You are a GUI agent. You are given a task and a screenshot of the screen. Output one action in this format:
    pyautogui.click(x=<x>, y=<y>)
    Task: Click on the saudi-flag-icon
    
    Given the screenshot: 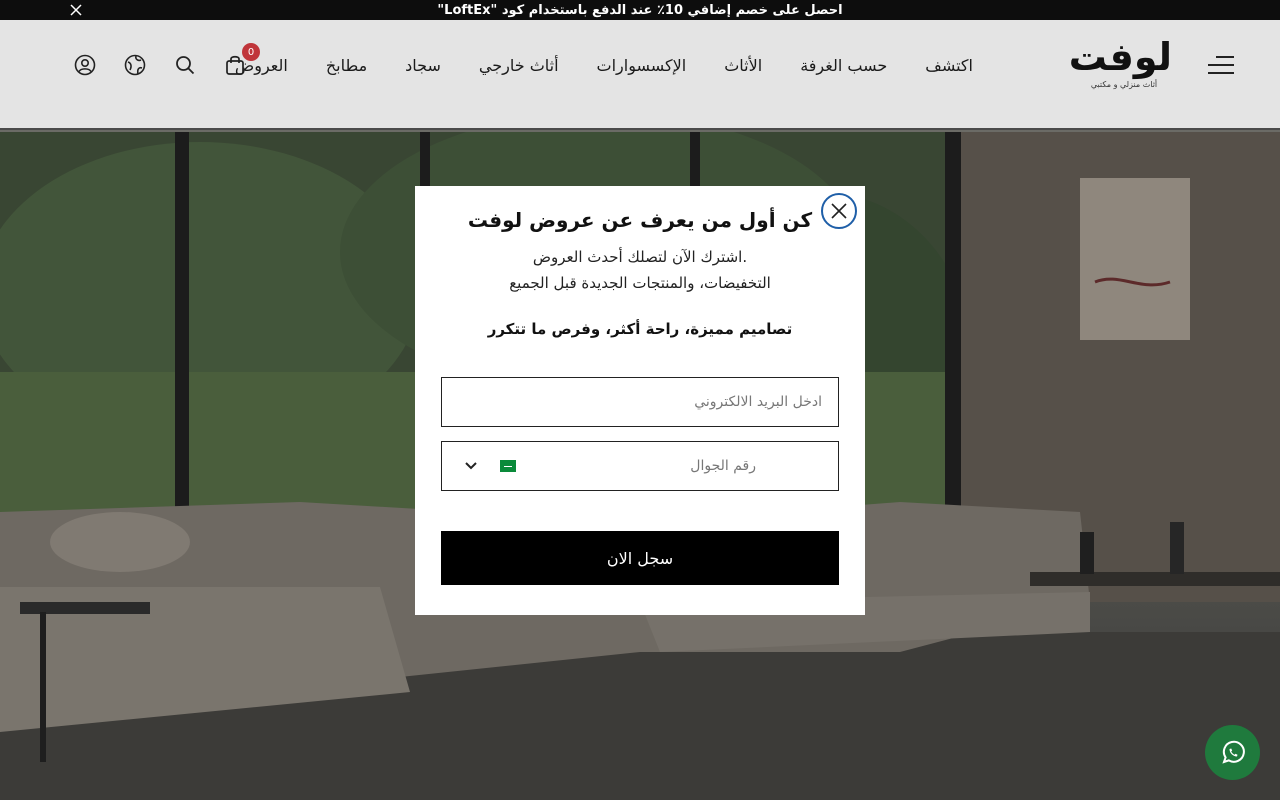 What is the action you would take?
    pyautogui.click(x=508, y=466)
    